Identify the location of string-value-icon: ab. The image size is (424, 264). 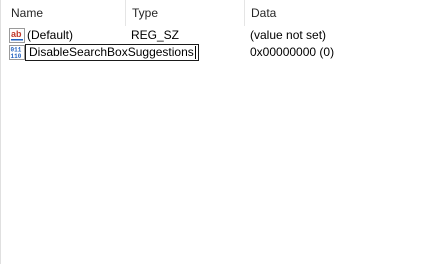
(17, 35).